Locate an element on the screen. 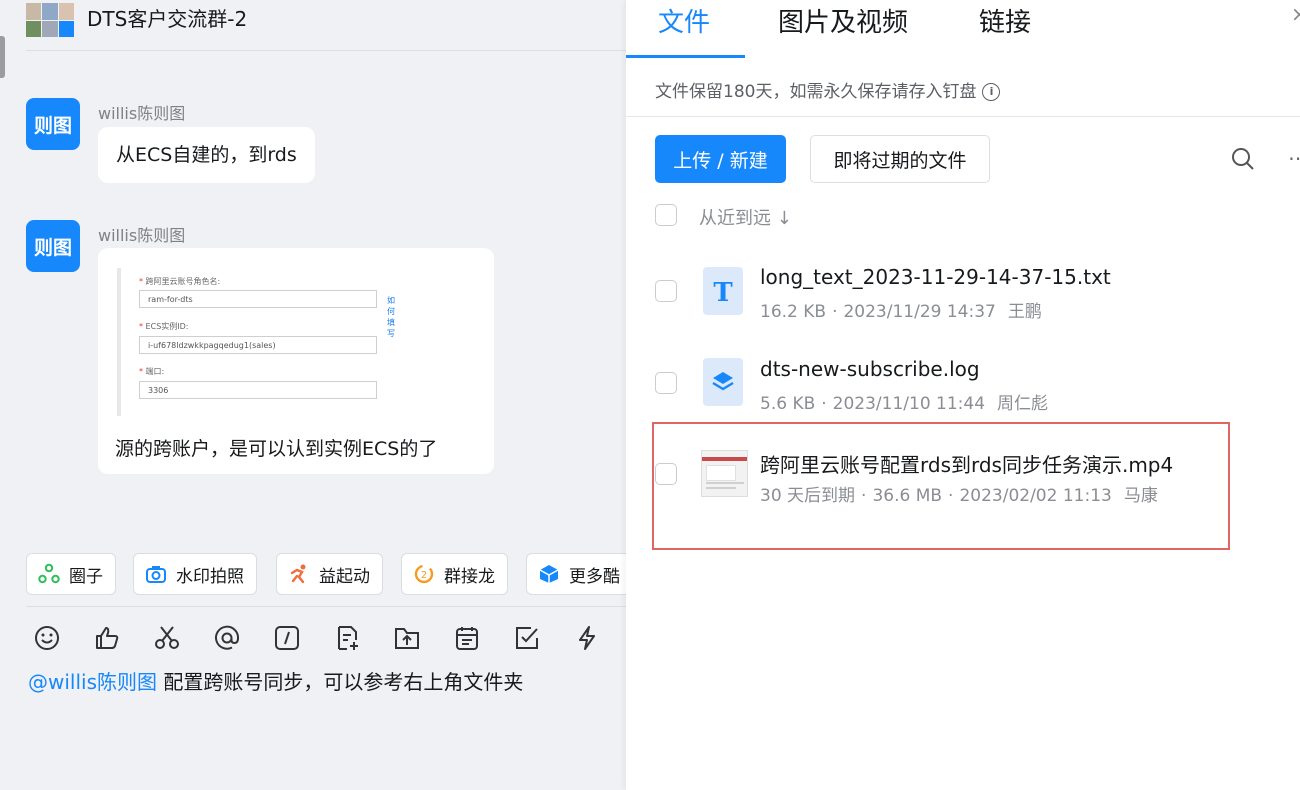 Image resolution: width=1300 pixels, height=790 pixels. quick-action-label: 群接龙 is located at coordinates (469, 576).